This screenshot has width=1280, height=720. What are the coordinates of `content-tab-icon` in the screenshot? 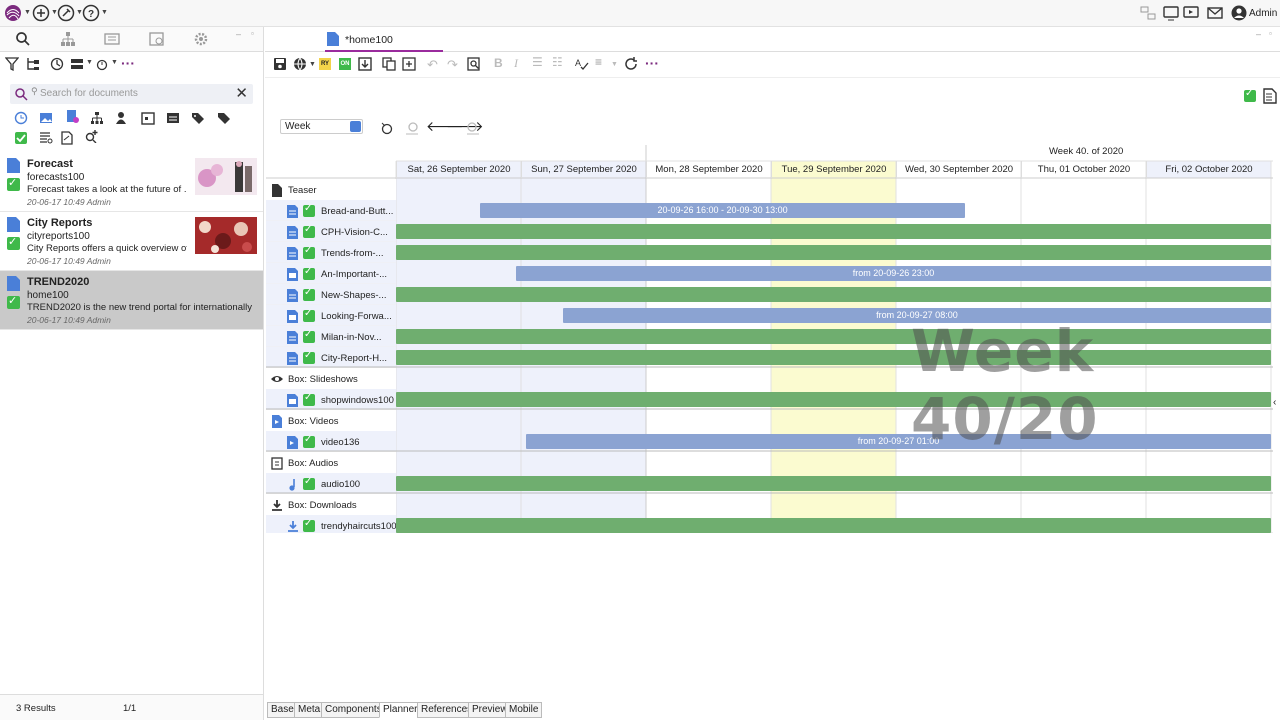 It's located at (112, 39).